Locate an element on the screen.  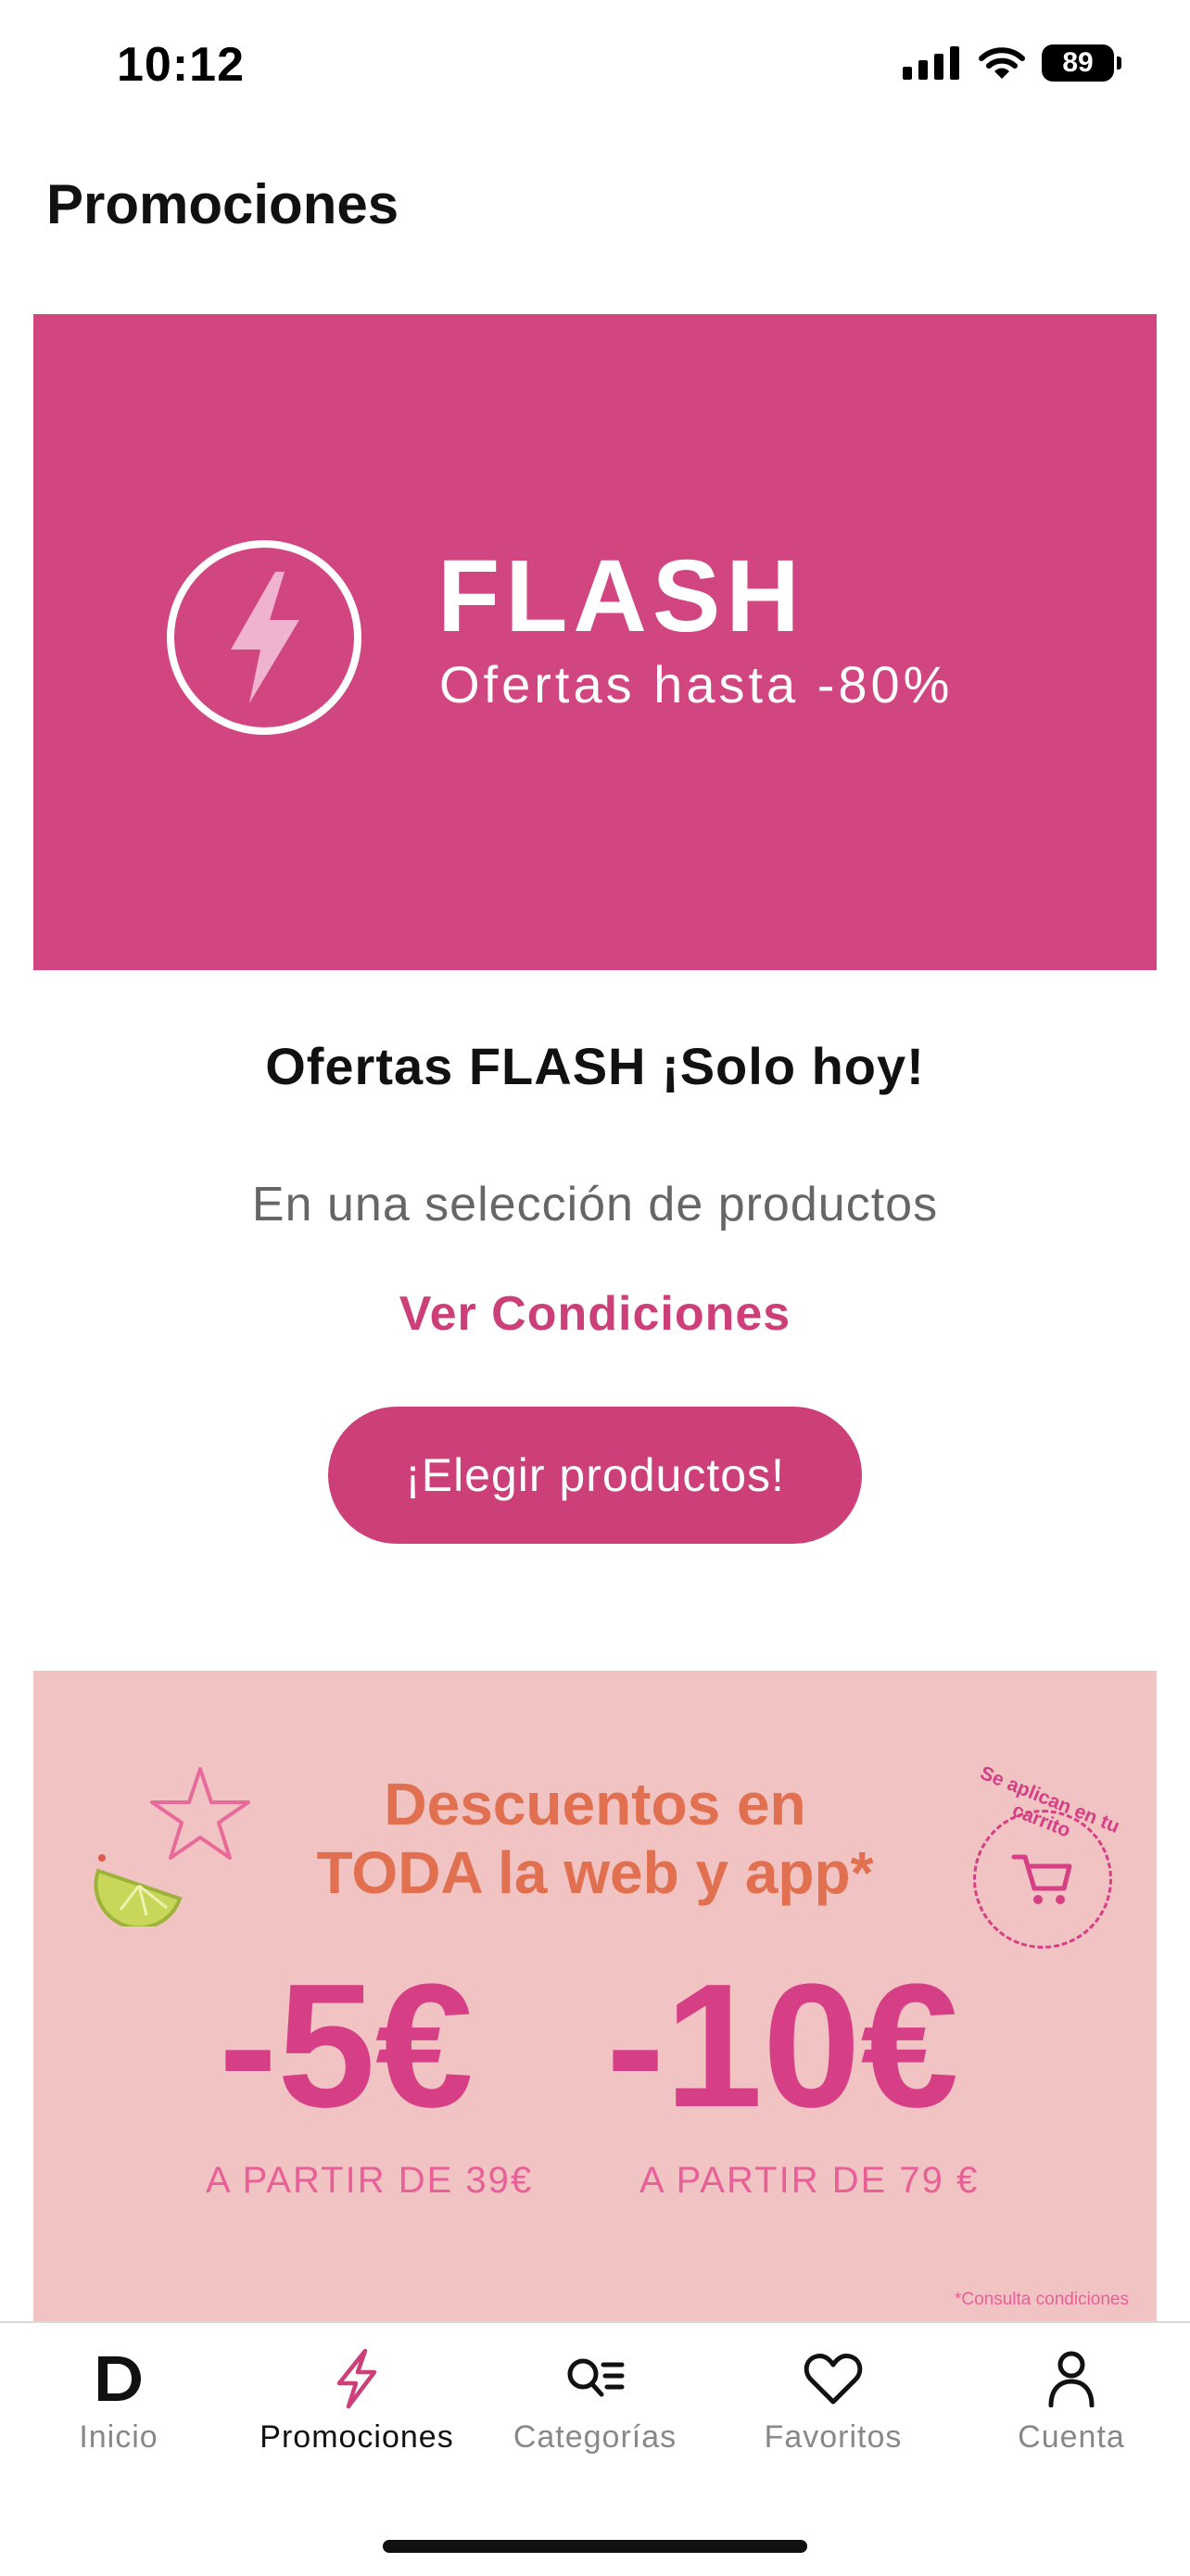
offer-description: En una selección de productos is located at coordinates (595, 1205).